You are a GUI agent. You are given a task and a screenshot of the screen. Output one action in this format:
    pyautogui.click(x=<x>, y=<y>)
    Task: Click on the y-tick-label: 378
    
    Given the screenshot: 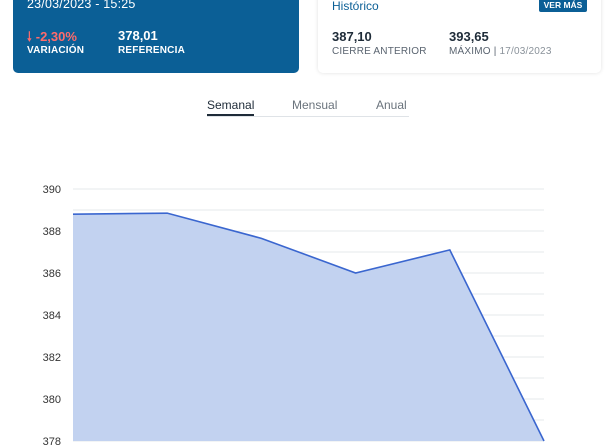 What is the action you would take?
    pyautogui.click(x=52, y=440)
    